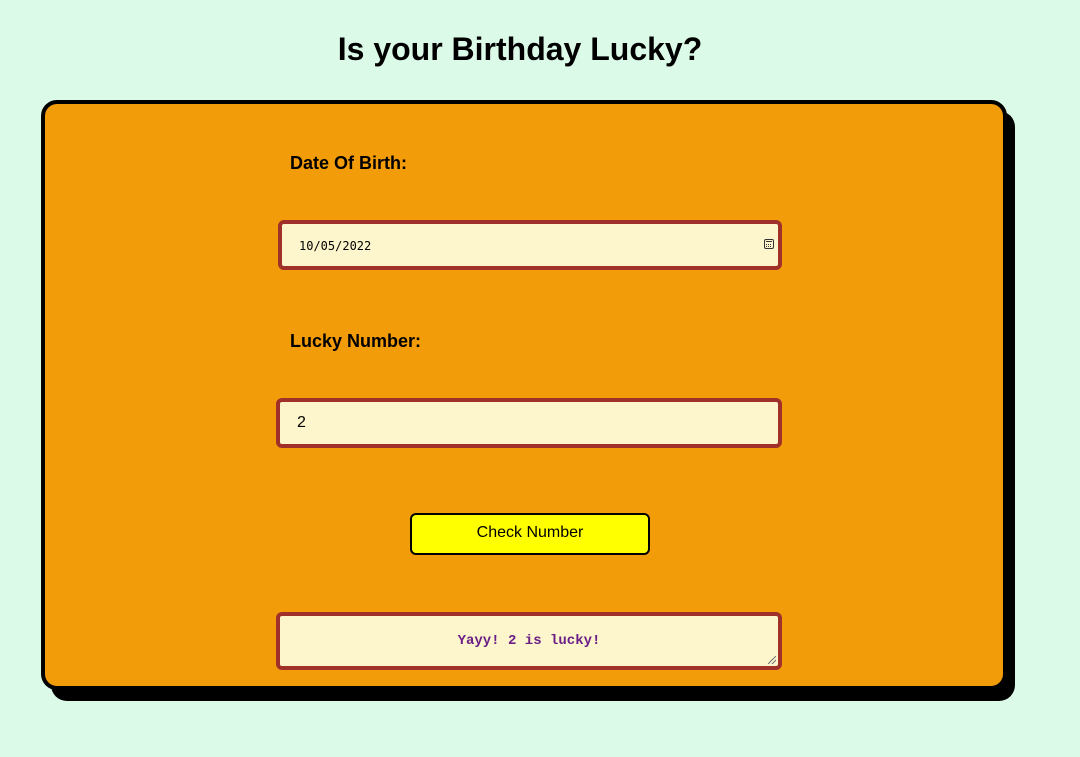 The image size is (1080, 757). I want to click on lucky-number-input: 2, so click(529, 423).